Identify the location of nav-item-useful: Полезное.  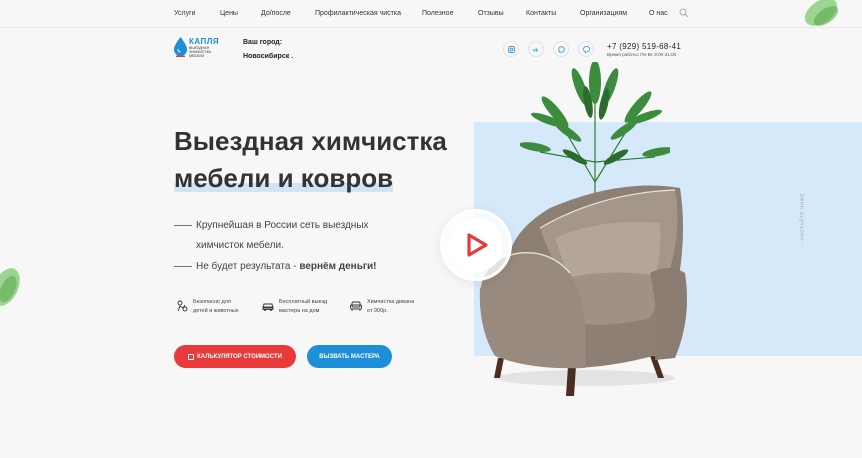
(437, 13).